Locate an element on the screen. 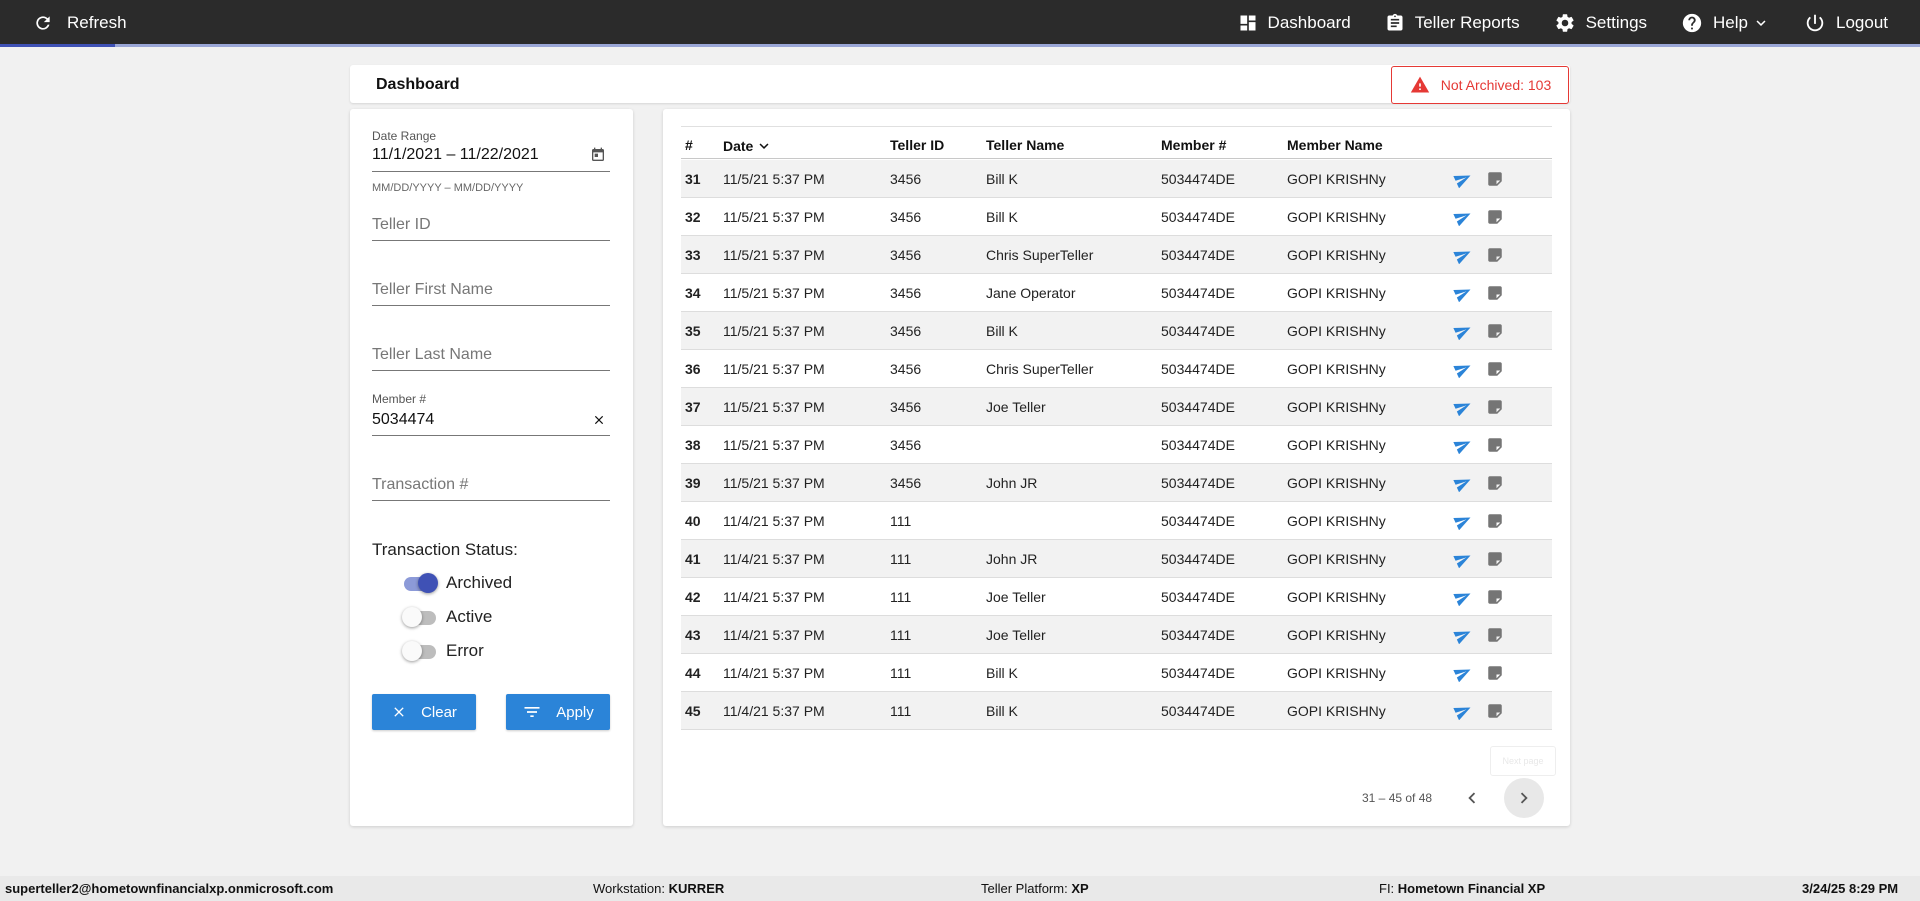 Image resolution: width=1920 pixels, height=901 pixels. column-header-member-name: Member Name is located at coordinates (1335, 145).